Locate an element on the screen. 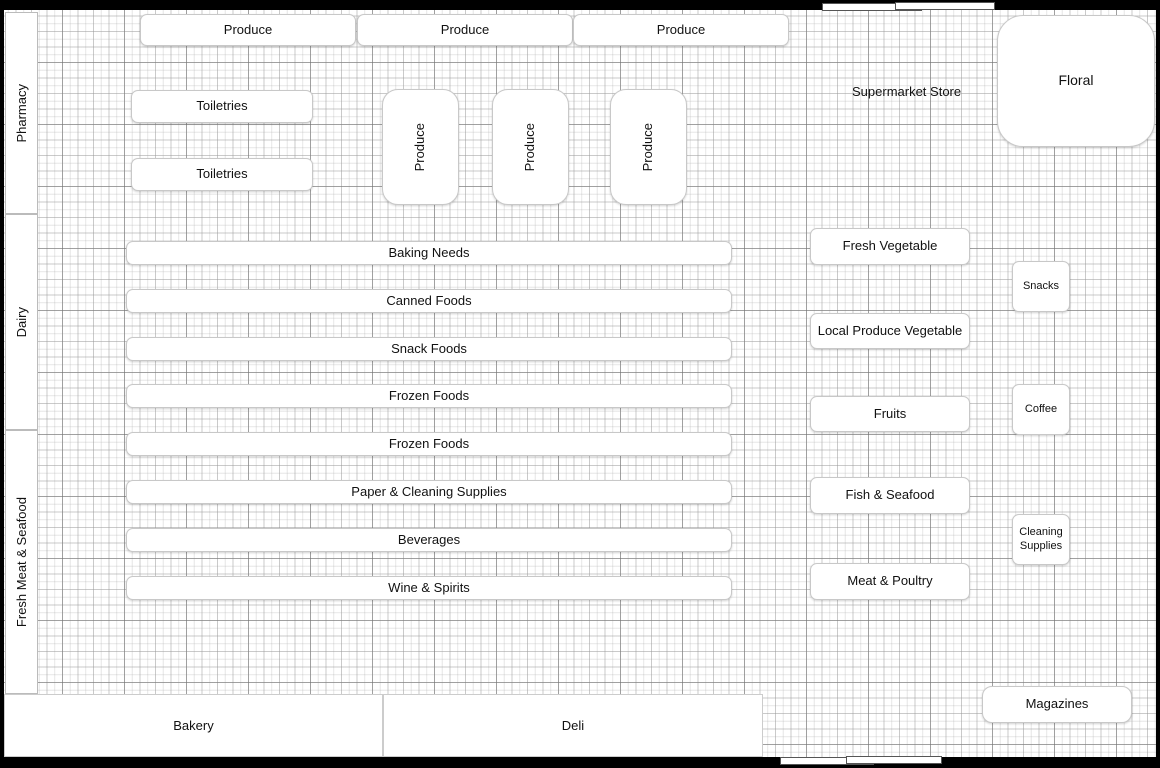 Image resolution: width=1160 pixels, height=768 pixels. dairy-section: Dairy is located at coordinates (21, 322).